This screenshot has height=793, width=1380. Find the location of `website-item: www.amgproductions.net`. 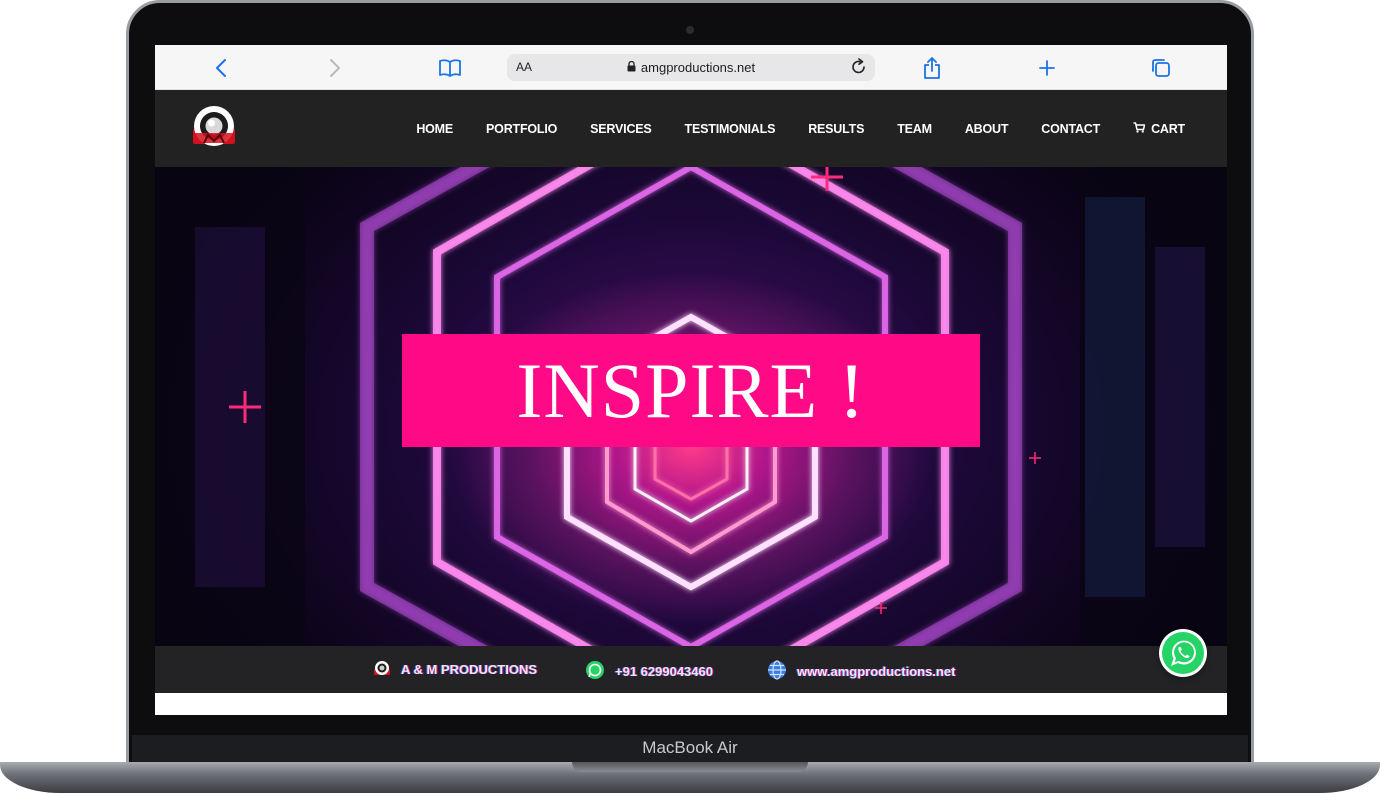

website-item: www.amgproductions.net is located at coordinates (861, 671).